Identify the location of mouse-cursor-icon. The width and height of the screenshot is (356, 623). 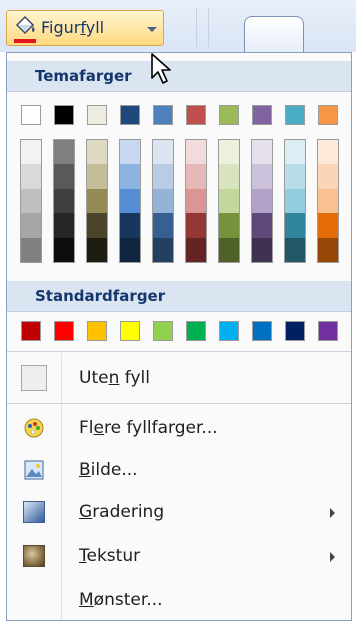
(161, 68).